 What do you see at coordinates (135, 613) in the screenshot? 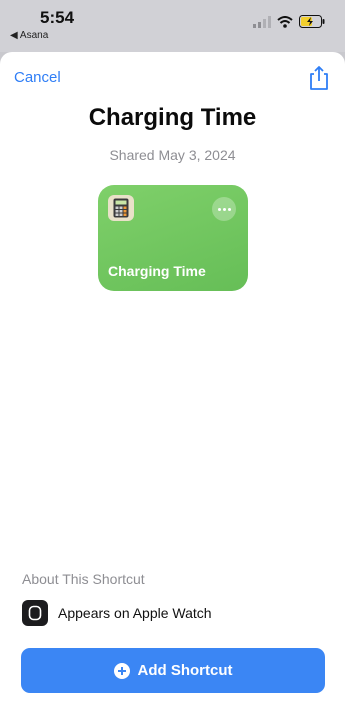
I see `about-item-label: Appears on Apple Watch` at bounding box center [135, 613].